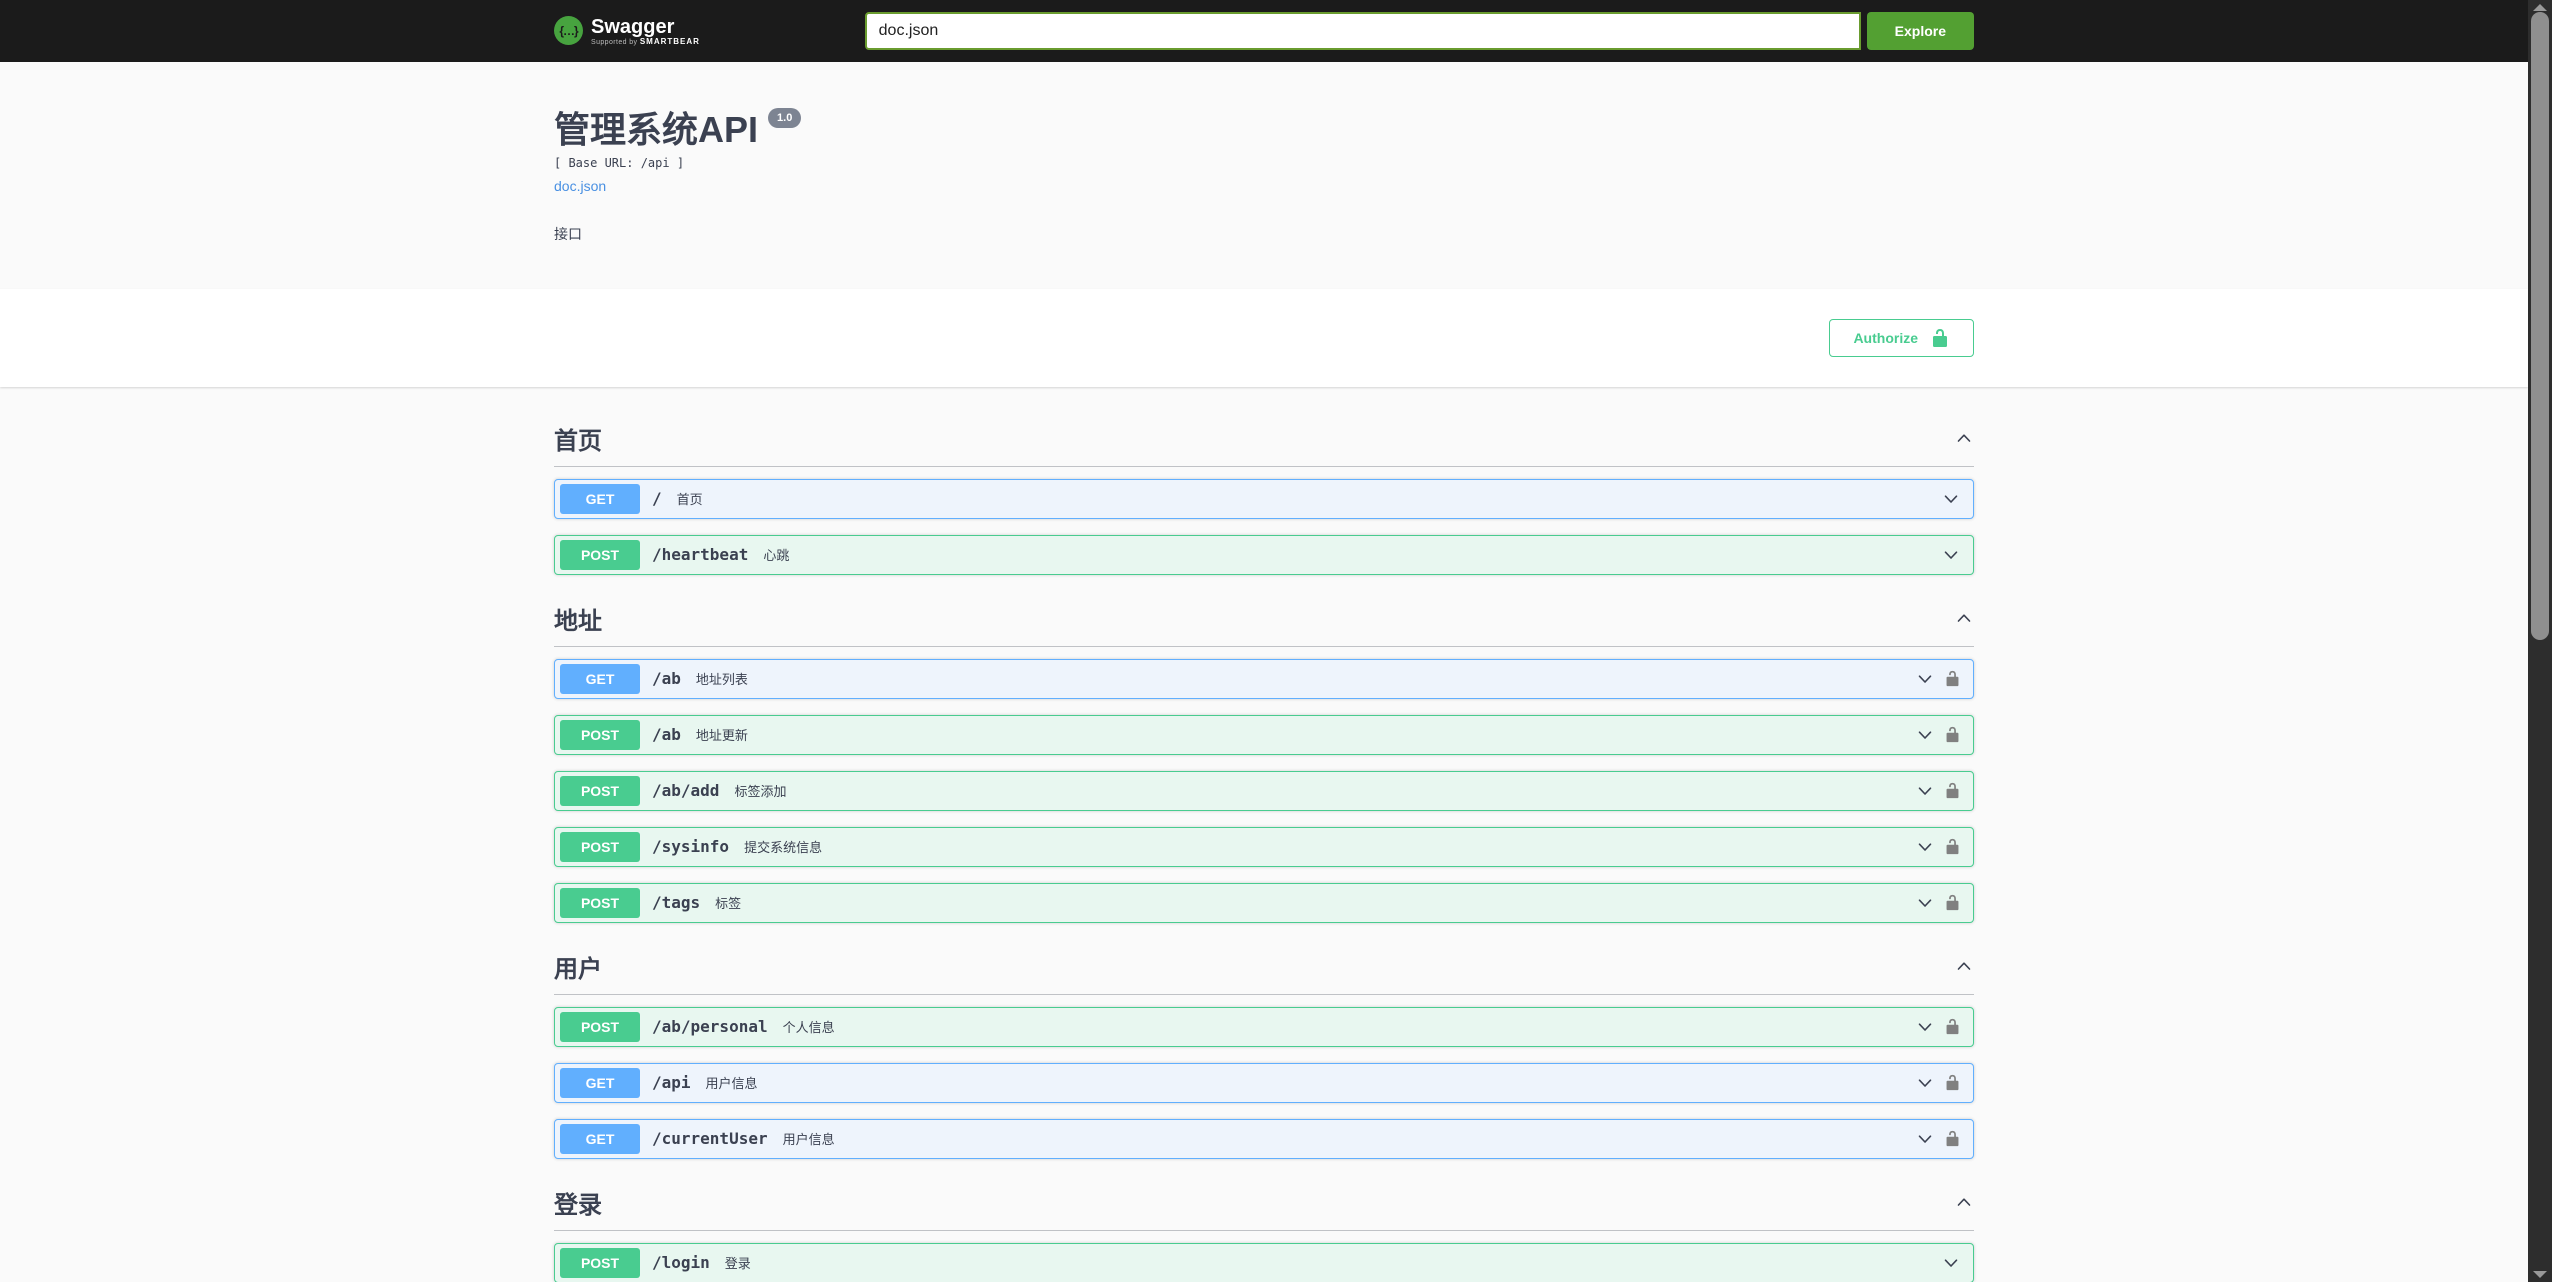 The width and height of the screenshot is (2552, 1282). Describe the element at coordinates (1264, 1138) in the screenshot. I see `operation-row: GET /currentUser 用户信息` at that location.